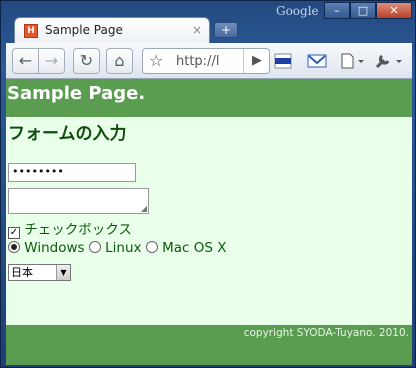 The width and height of the screenshot is (416, 368). What do you see at coordinates (194, 248) in the screenshot?
I see `radio-macosx-label: Mac OS X` at bounding box center [194, 248].